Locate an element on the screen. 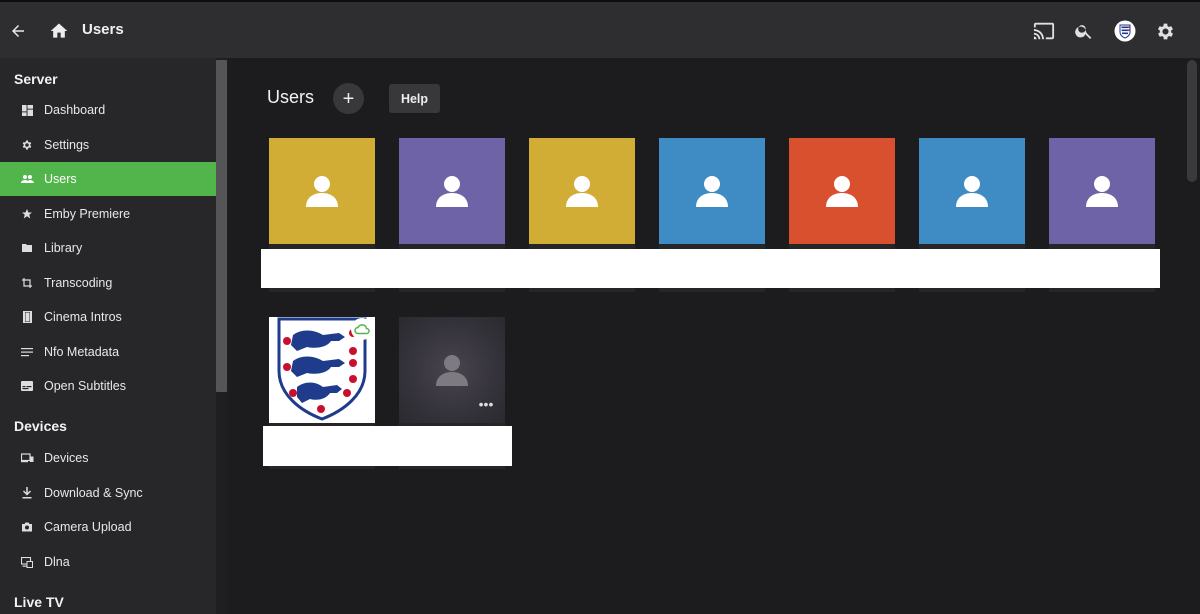 The width and height of the screenshot is (1200, 614). transcode-icon is located at coordinates (27, 283).